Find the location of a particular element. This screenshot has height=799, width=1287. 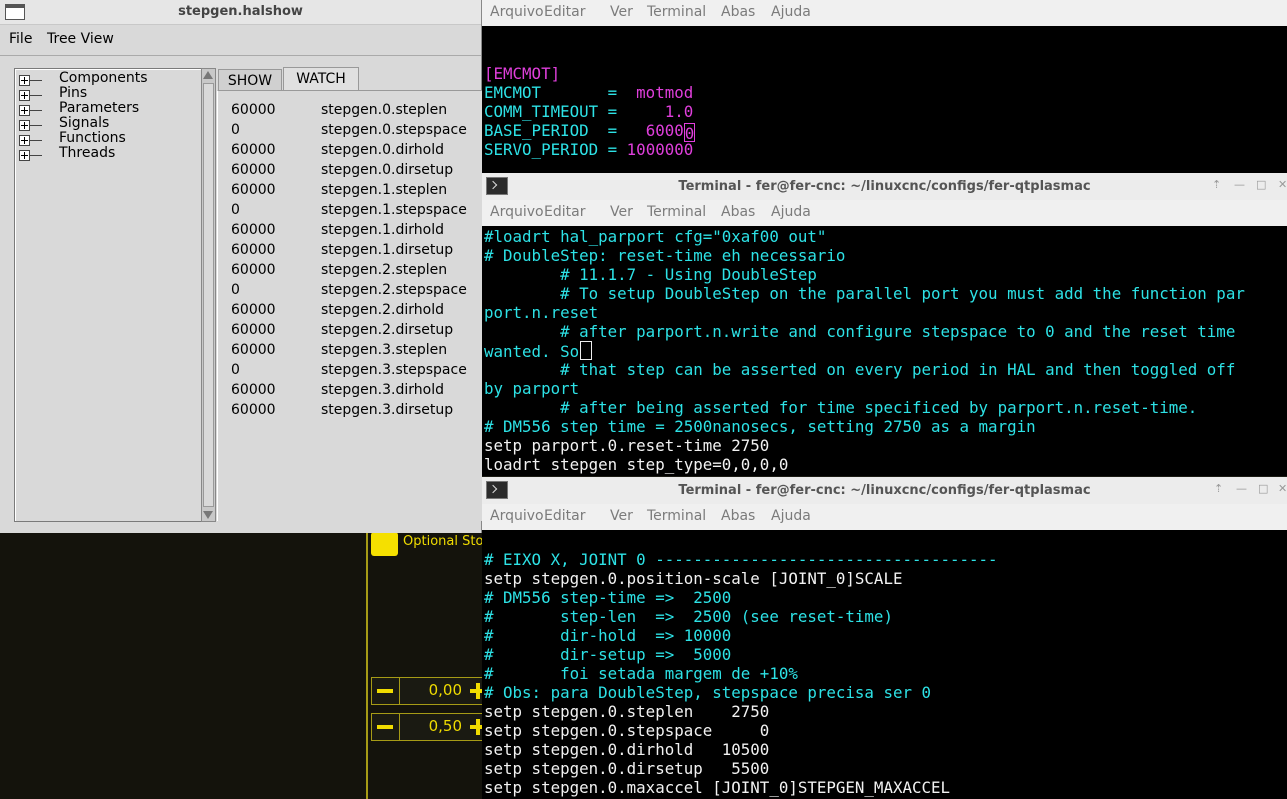

terminal-line: # dir-hold => 10000 is located at coordinates (607, 635).